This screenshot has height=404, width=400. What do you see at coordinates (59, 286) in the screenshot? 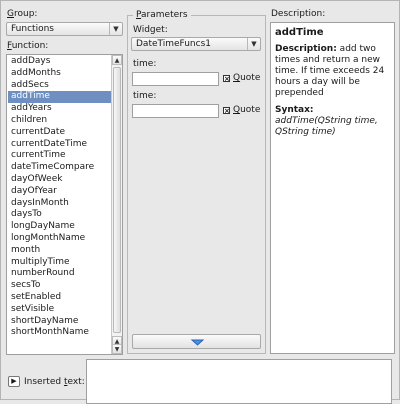
I see `function-list-item: secsTo` at bounding box center [59, 286].